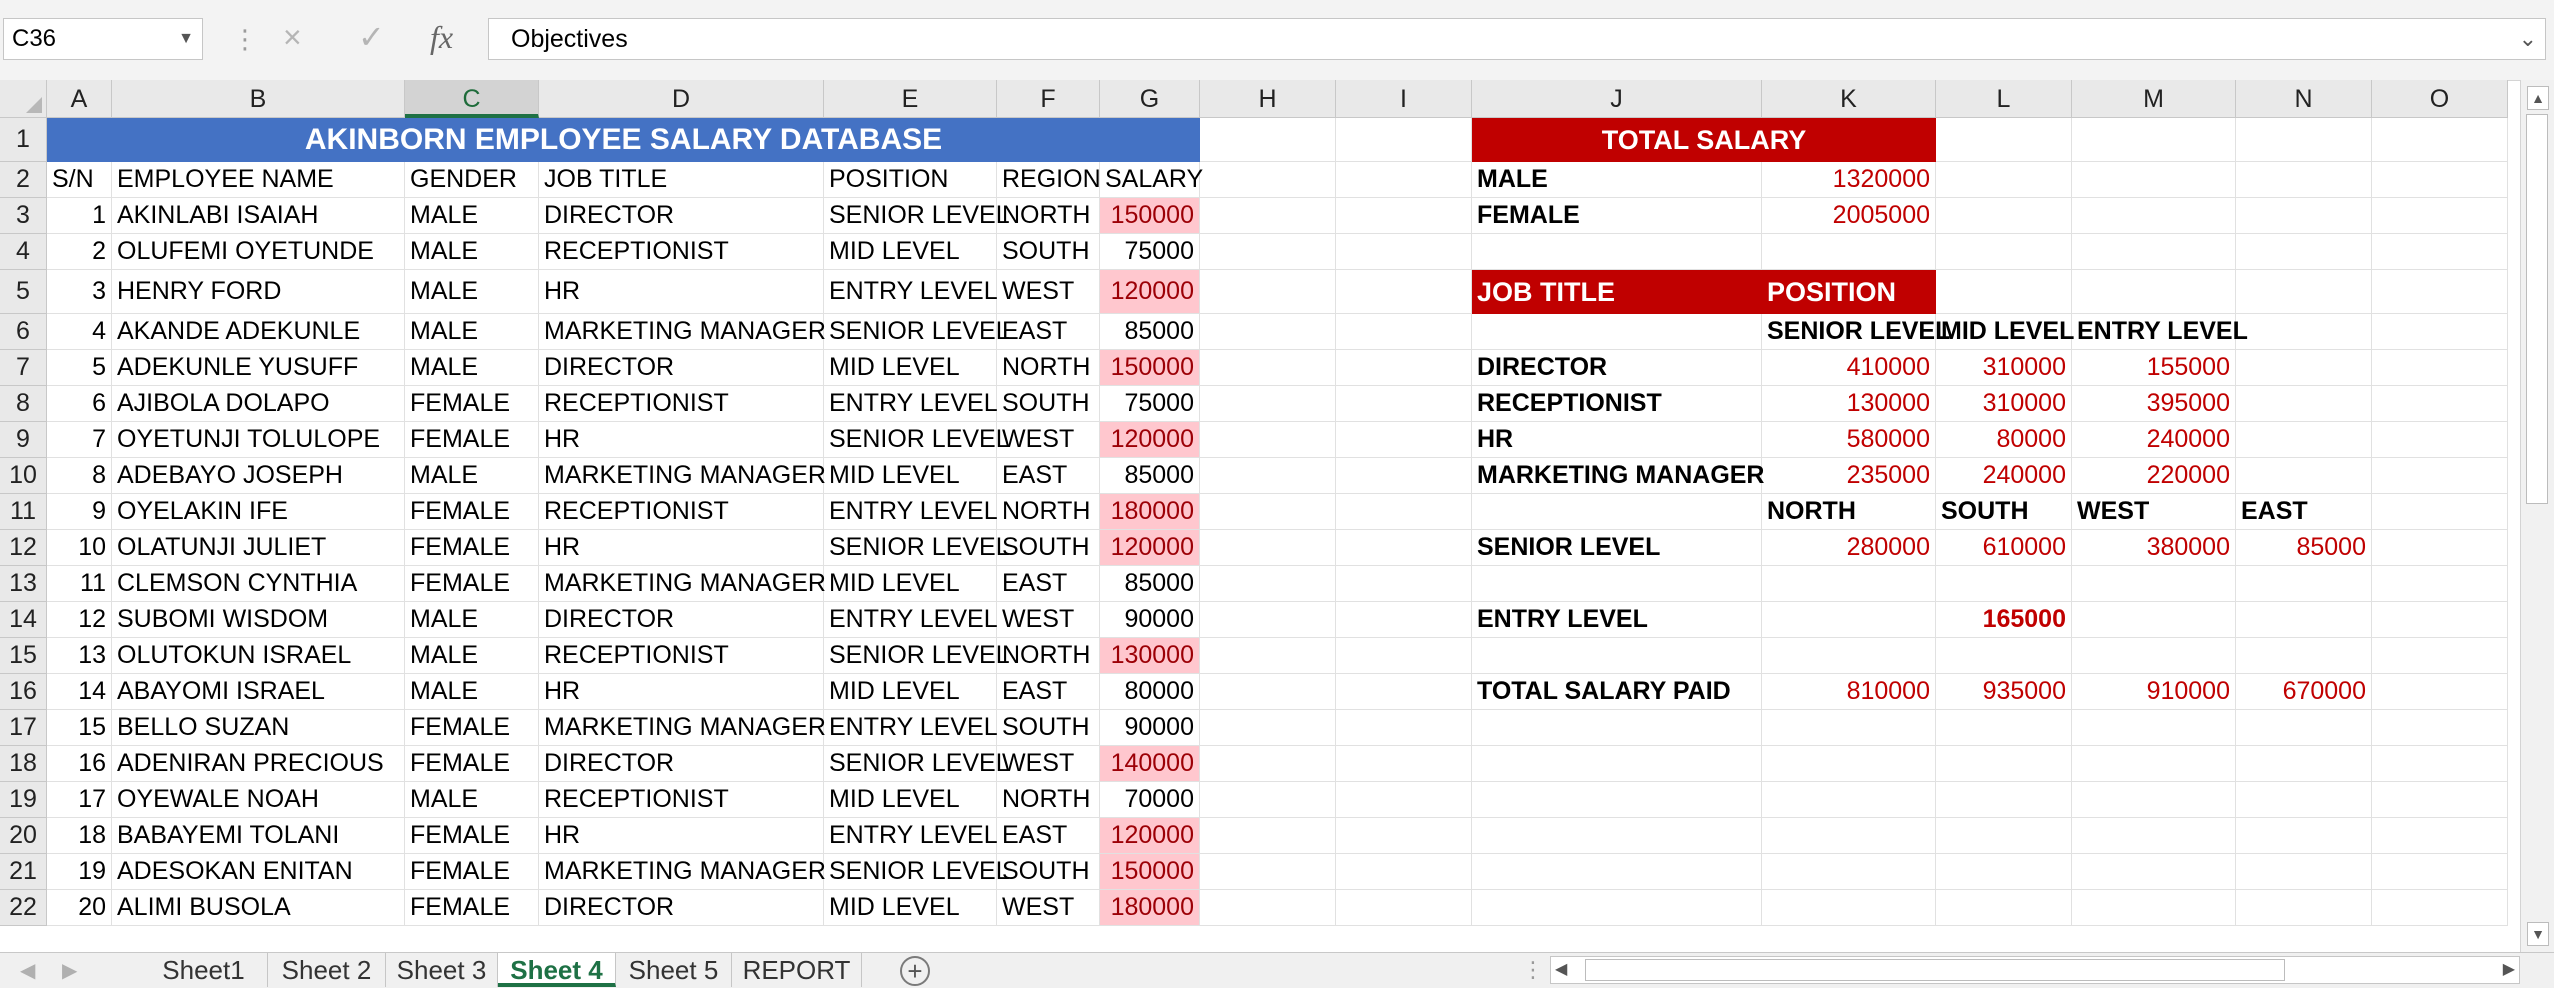  Describe the element at coordinates (681, 440) in the screenshot. I see `table-cell: HR` at that location.